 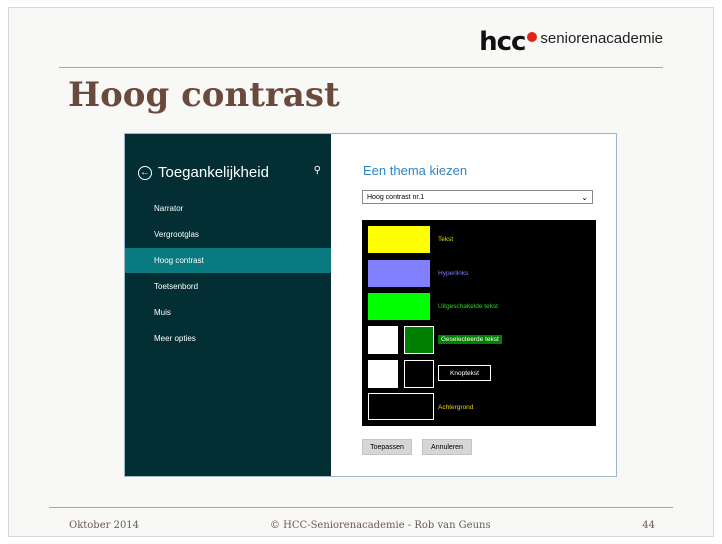 What do you see at coordinates (104, 525) in the screenshot?
I see `footer-date: Oktober 2014` at bounding box center [104, 525].